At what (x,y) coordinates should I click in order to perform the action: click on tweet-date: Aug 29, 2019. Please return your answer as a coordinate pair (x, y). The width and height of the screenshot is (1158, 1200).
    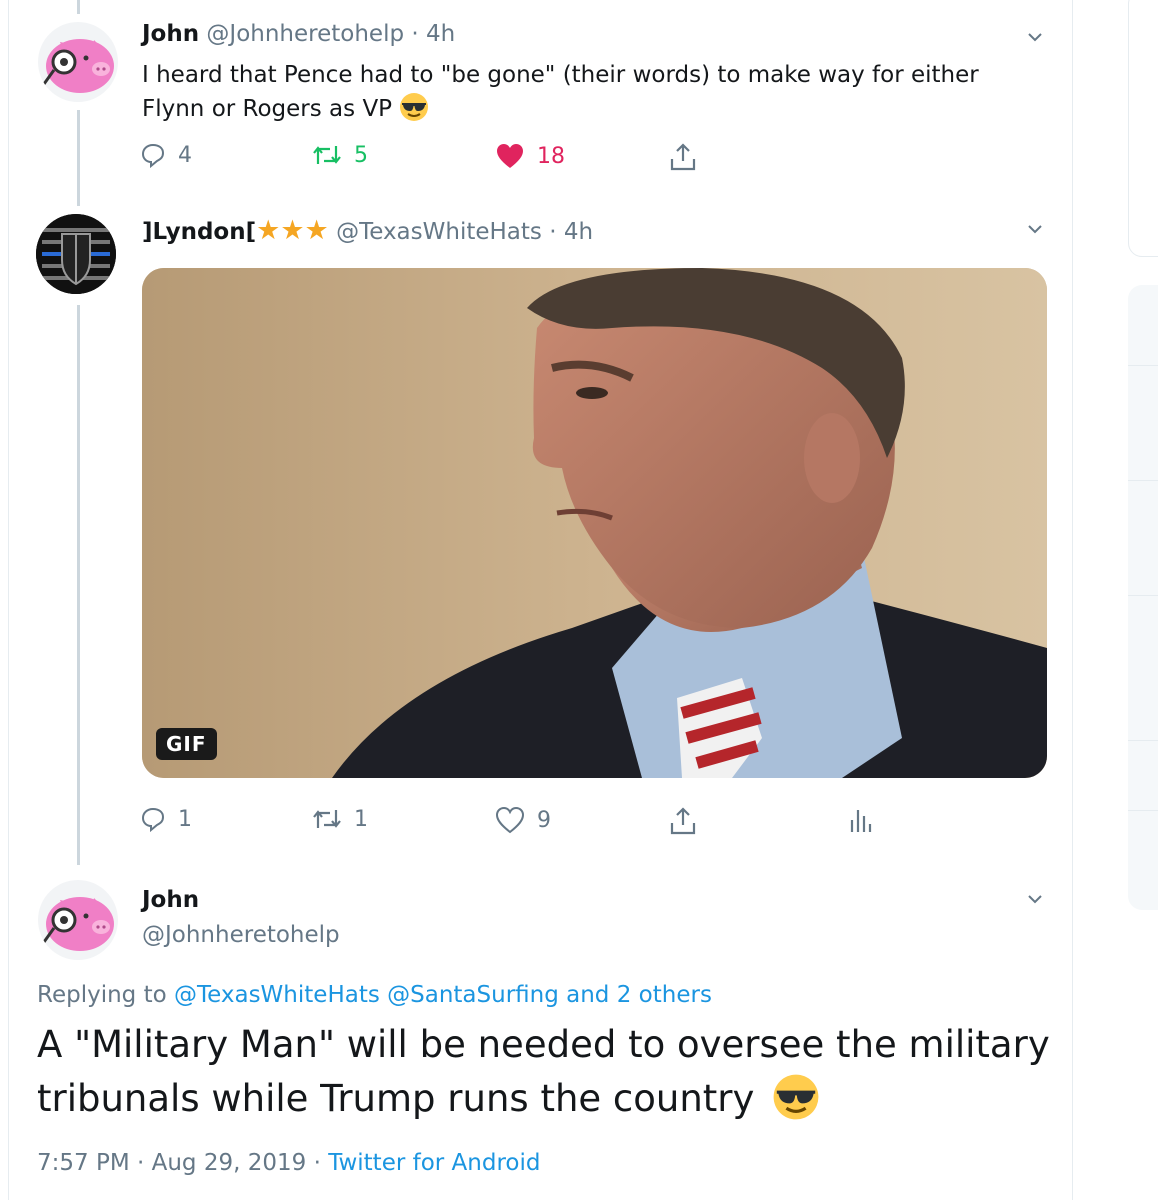
    Looking at the image, I should click on (229, 1163).